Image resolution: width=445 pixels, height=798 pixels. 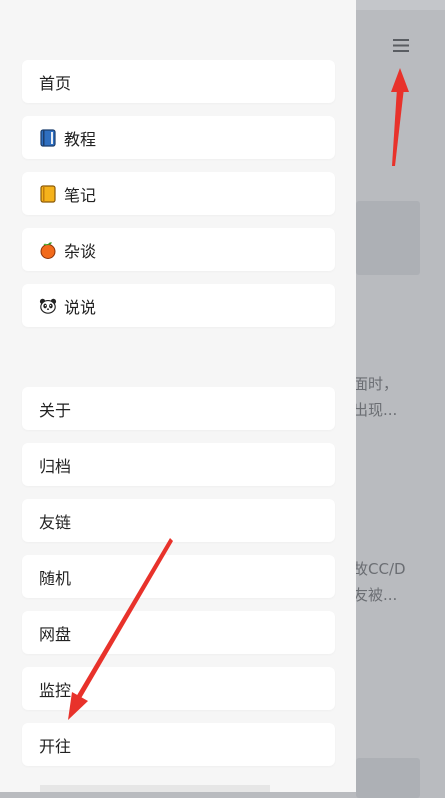 I want to click on background-snippet-line: 故CC/D, so click(x=379, y=569).